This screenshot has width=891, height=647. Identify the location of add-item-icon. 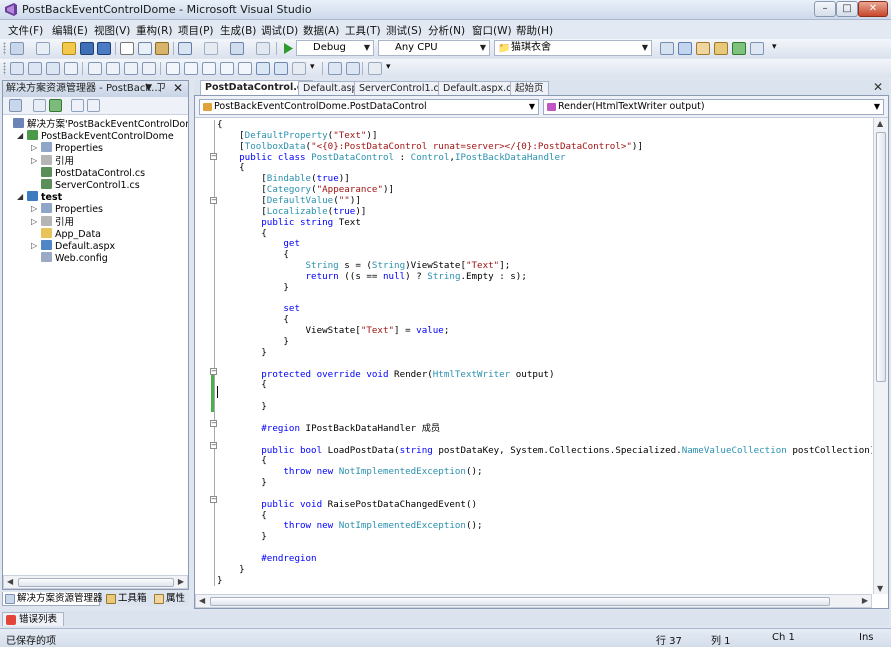
(43, 48).